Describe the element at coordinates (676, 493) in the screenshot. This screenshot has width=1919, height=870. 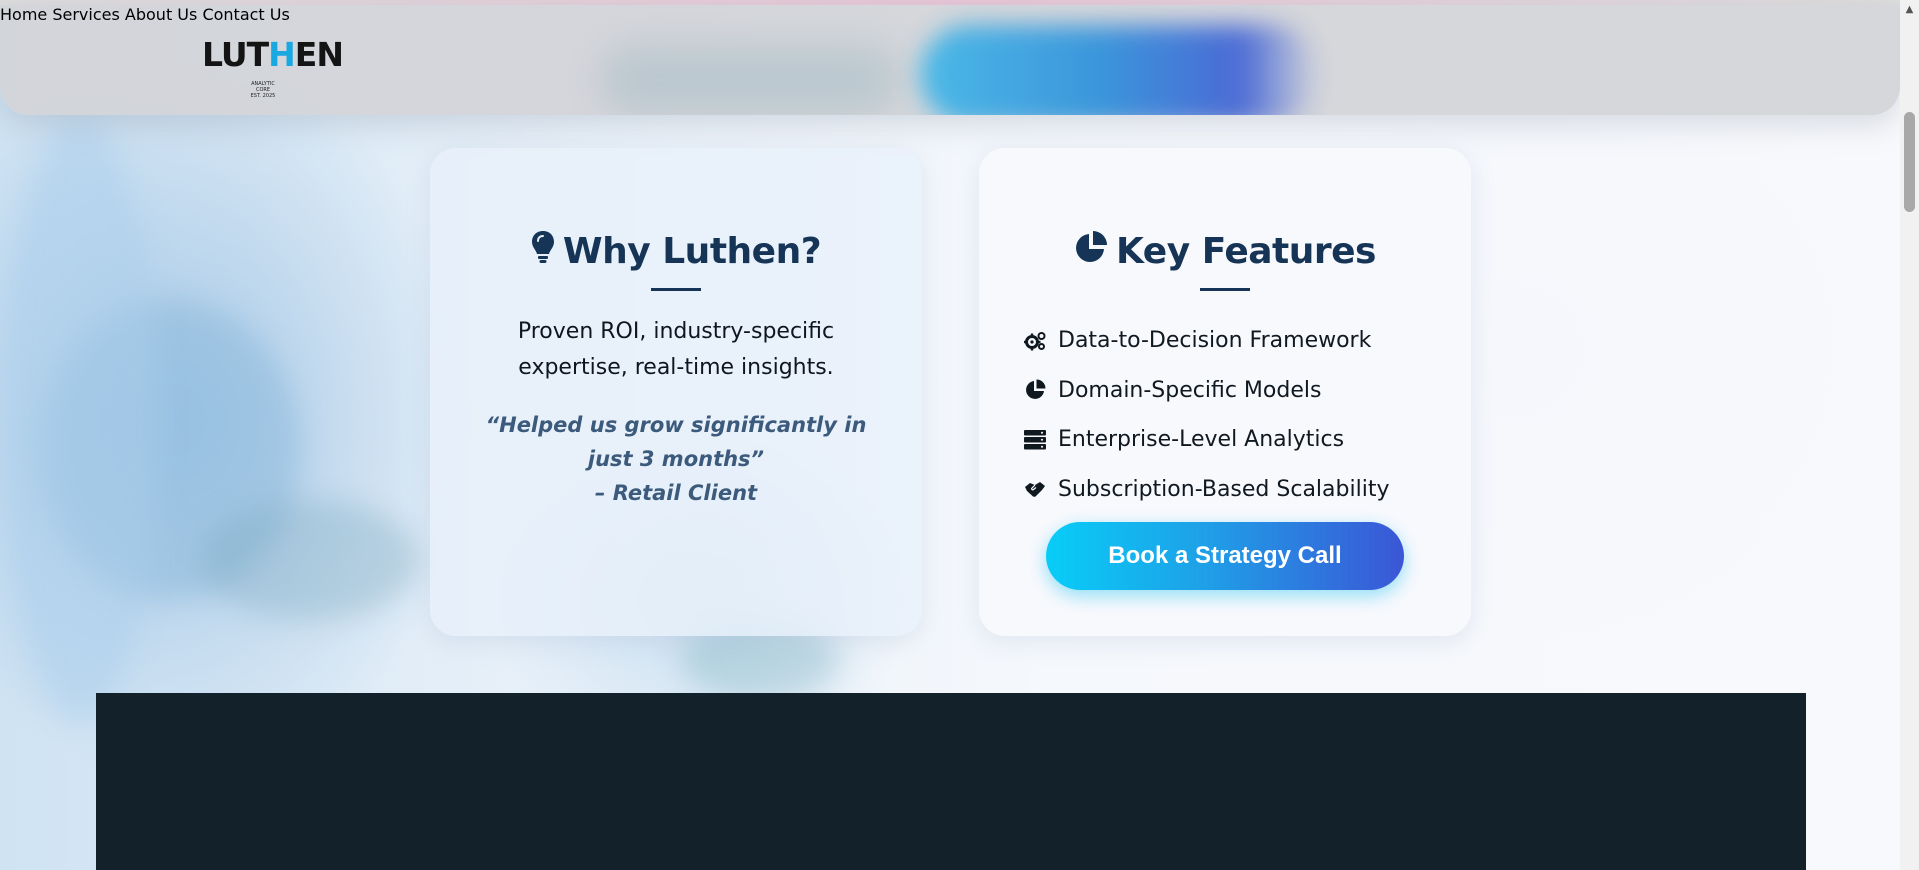
I see `testimonial-author: – Retail Client` at that location.